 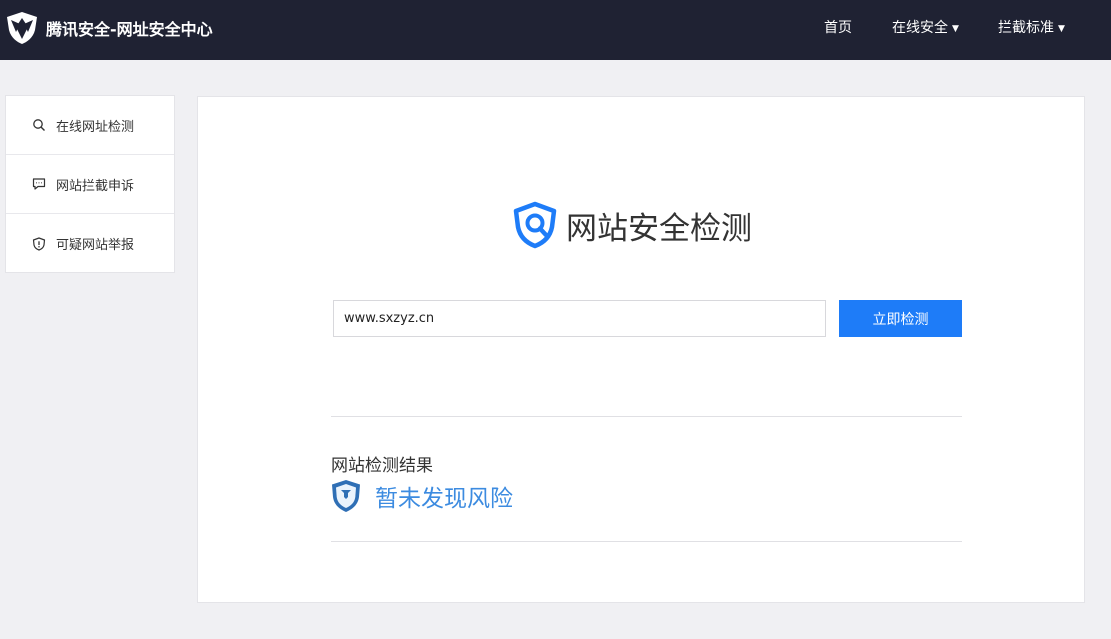 I want to click on search-icon, so click(x=39, y=125).